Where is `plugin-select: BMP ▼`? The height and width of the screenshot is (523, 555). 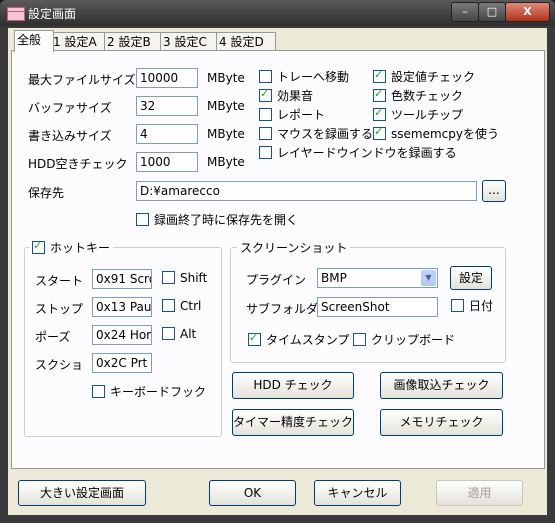 plugin-select: BMP ▼ is located at coordinates (377, 278).